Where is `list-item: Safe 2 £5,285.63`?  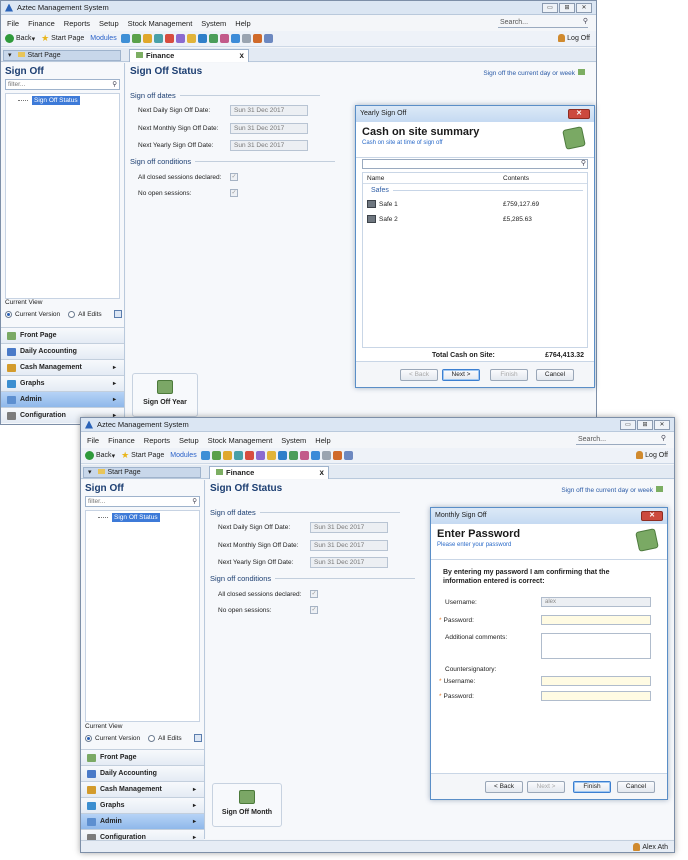
list-item: Safe 2 £5,285.63 is located at coordinates (475, 220).